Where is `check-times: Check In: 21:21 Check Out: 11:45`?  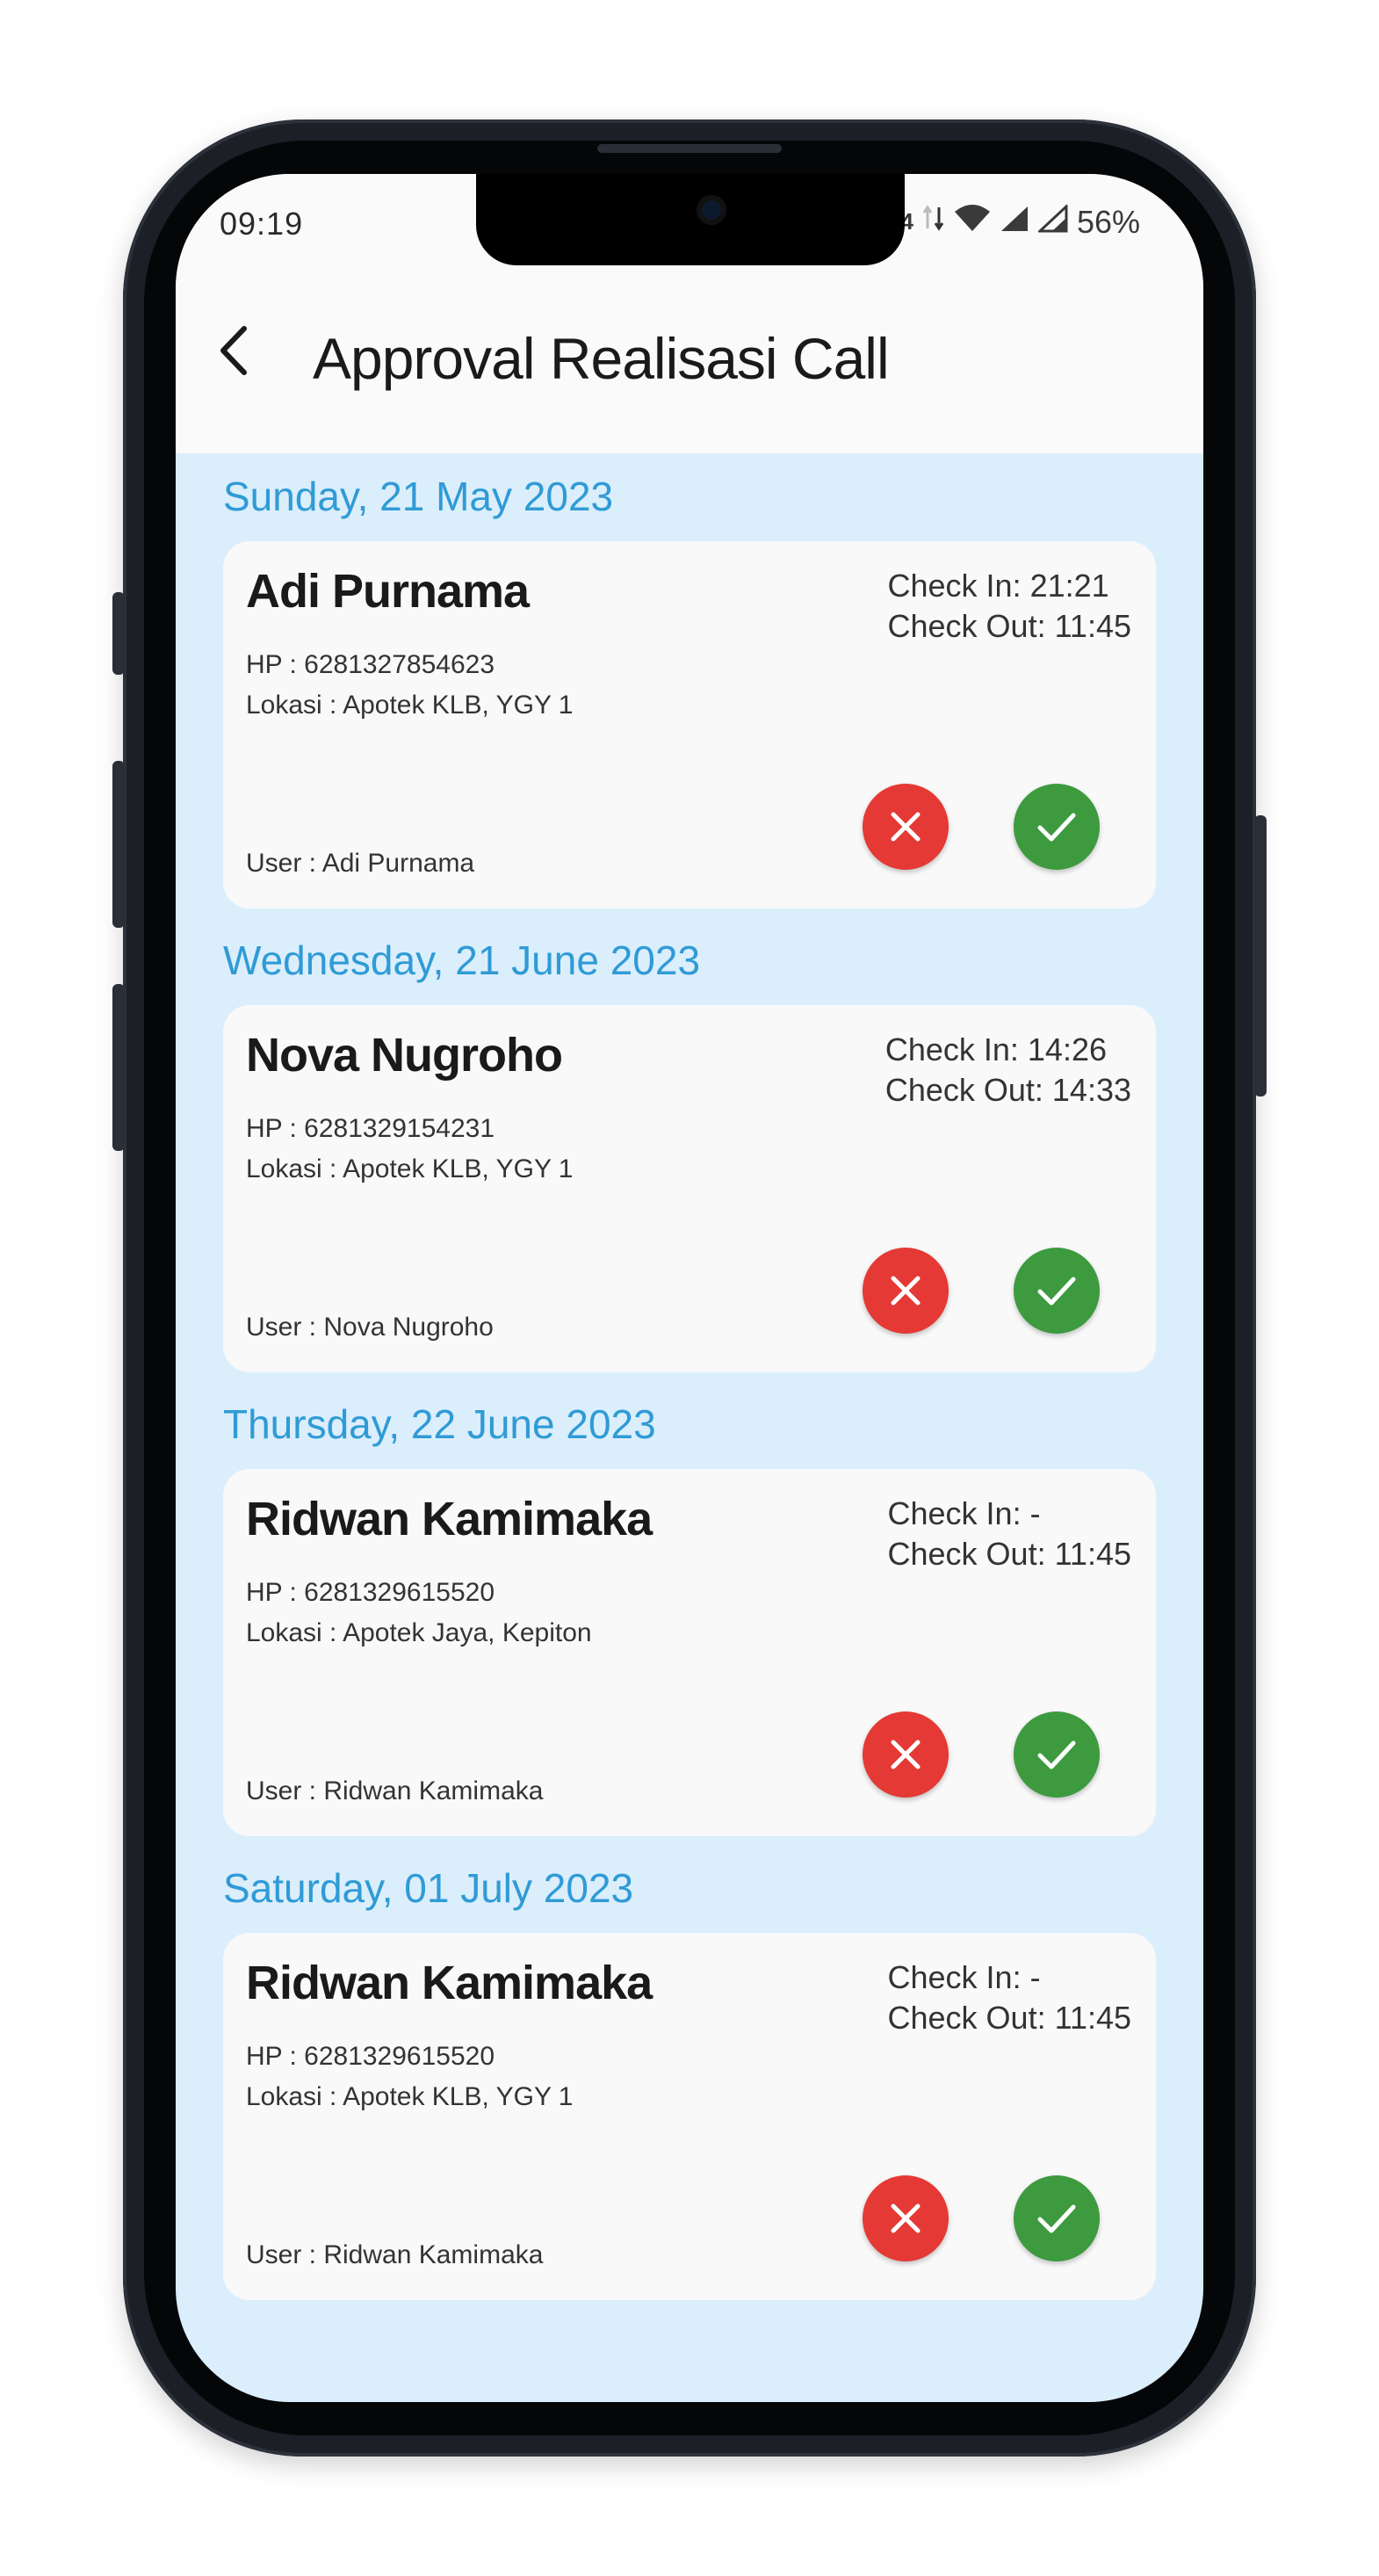 check-times: Check In: 21:21 Check Out: 11:45 is located at coordinates (1010, 606).